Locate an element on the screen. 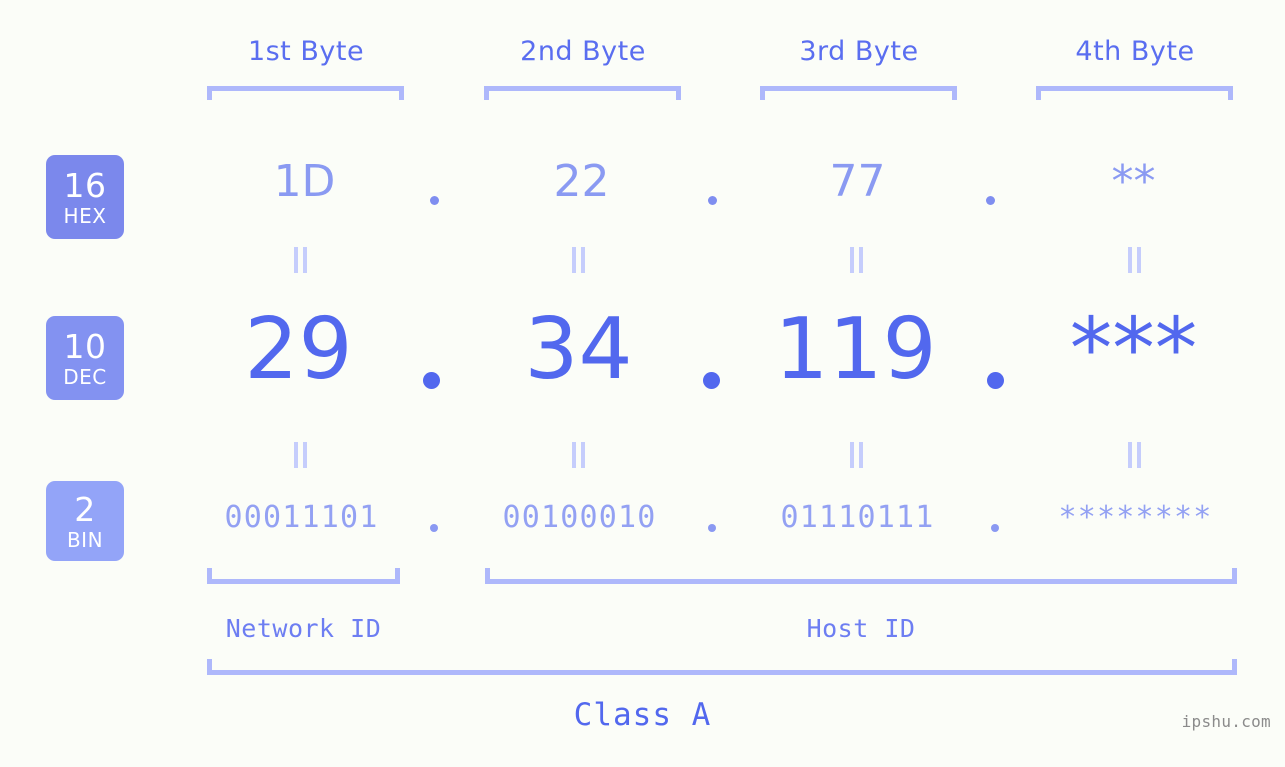  base-badge-hex-number: 16 is located at coordinates (85, 185).